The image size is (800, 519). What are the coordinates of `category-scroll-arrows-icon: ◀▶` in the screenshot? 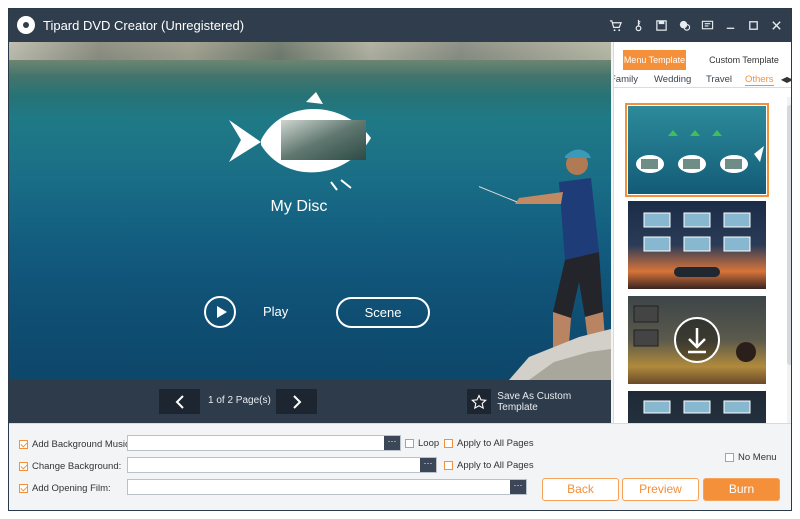 It's located at (785, 79).